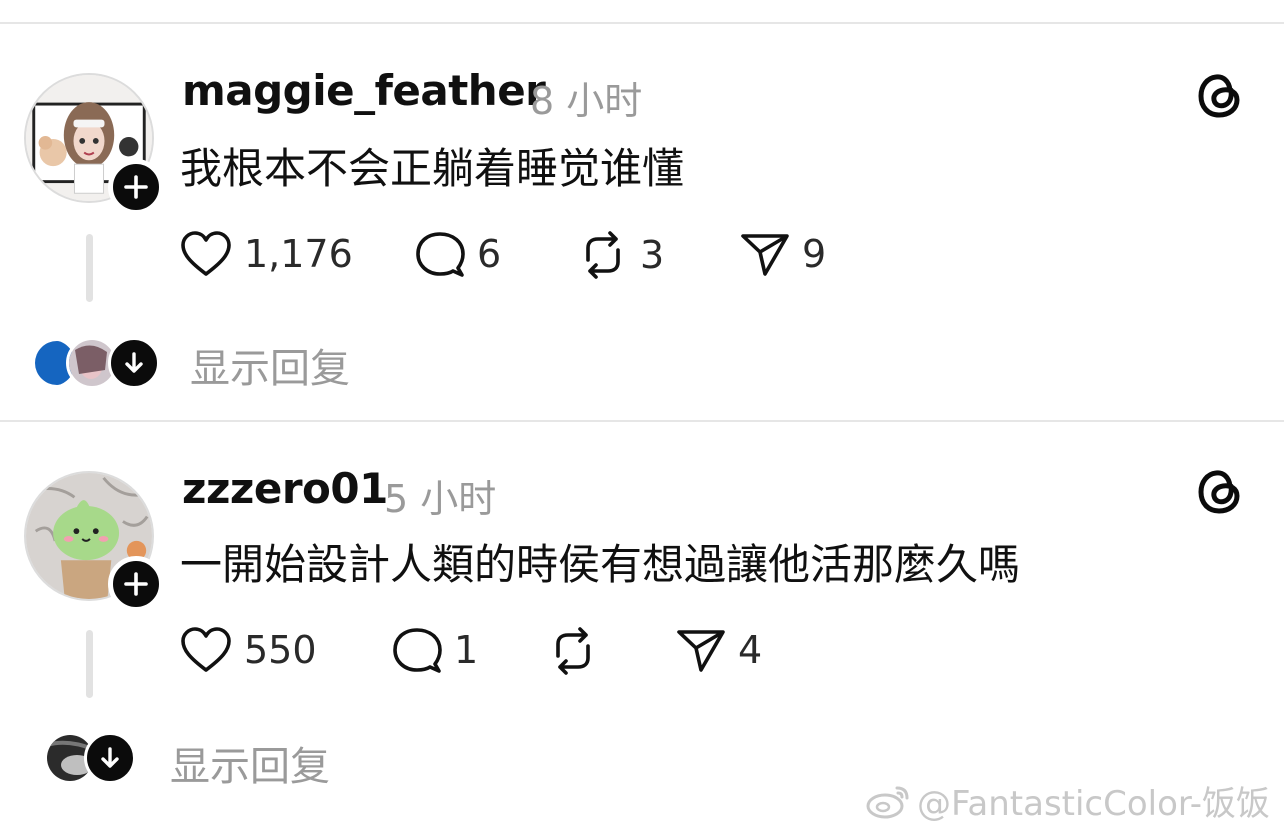 This screenshot has width=1284, height=833. Describe the element at coordinates (280, 650) in the screenshot. I see `like-count: 550` at that location.